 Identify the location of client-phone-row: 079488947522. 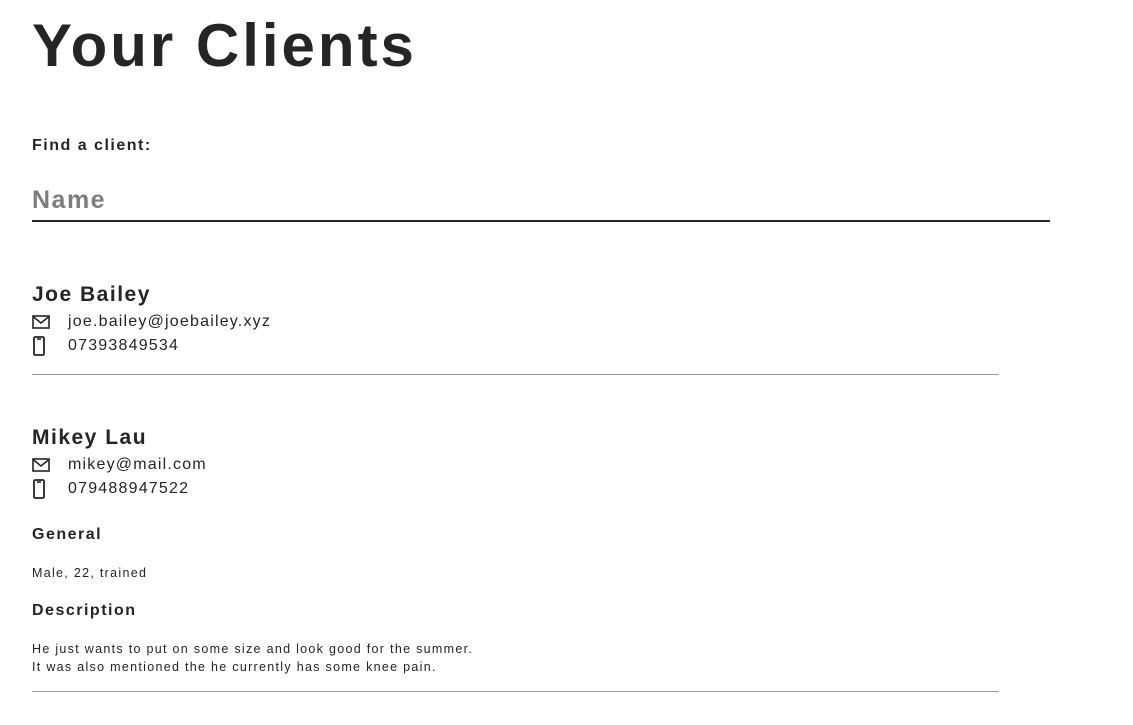
(515, 489).